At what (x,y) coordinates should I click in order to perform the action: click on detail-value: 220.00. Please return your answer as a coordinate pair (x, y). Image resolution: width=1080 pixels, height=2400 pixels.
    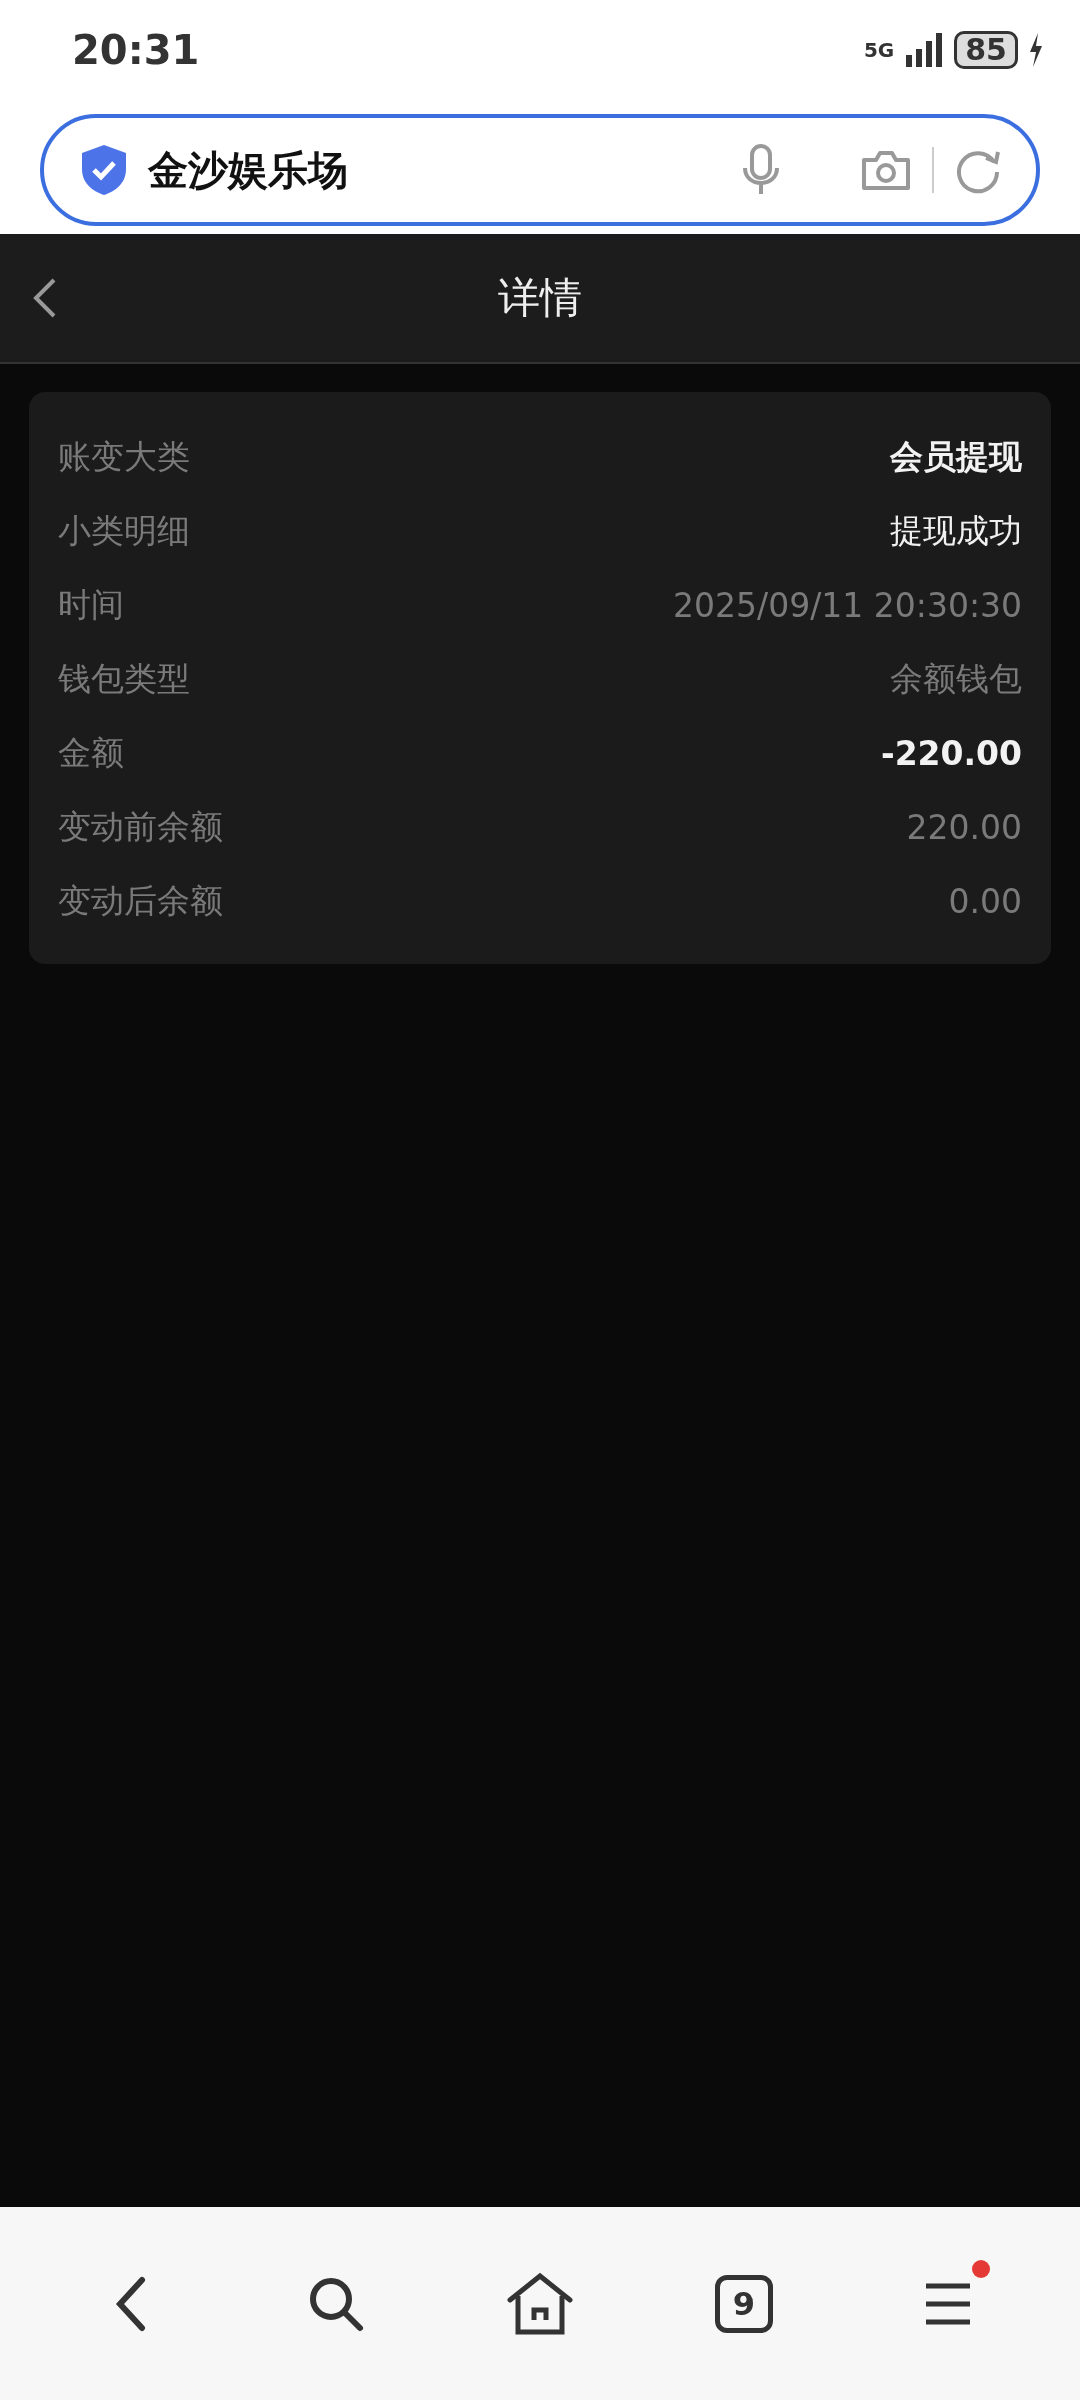
    Looking at the image, I should click on (964, 827).